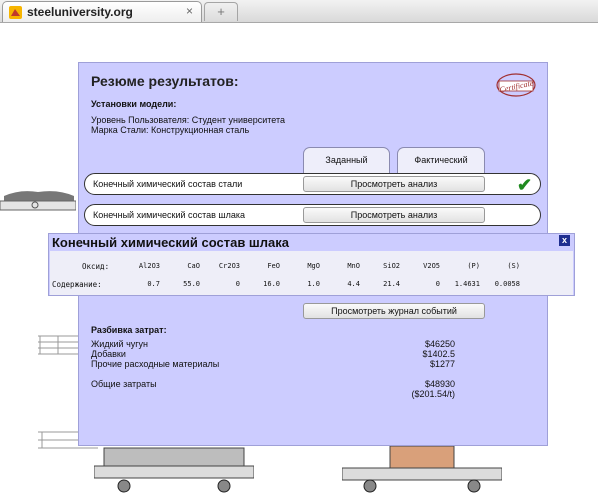 This screenshot has width=598, height=494. Describe the element at coordinates (77, 284) in the screenshot. I see `content-row-label: Содержание:` at that location.